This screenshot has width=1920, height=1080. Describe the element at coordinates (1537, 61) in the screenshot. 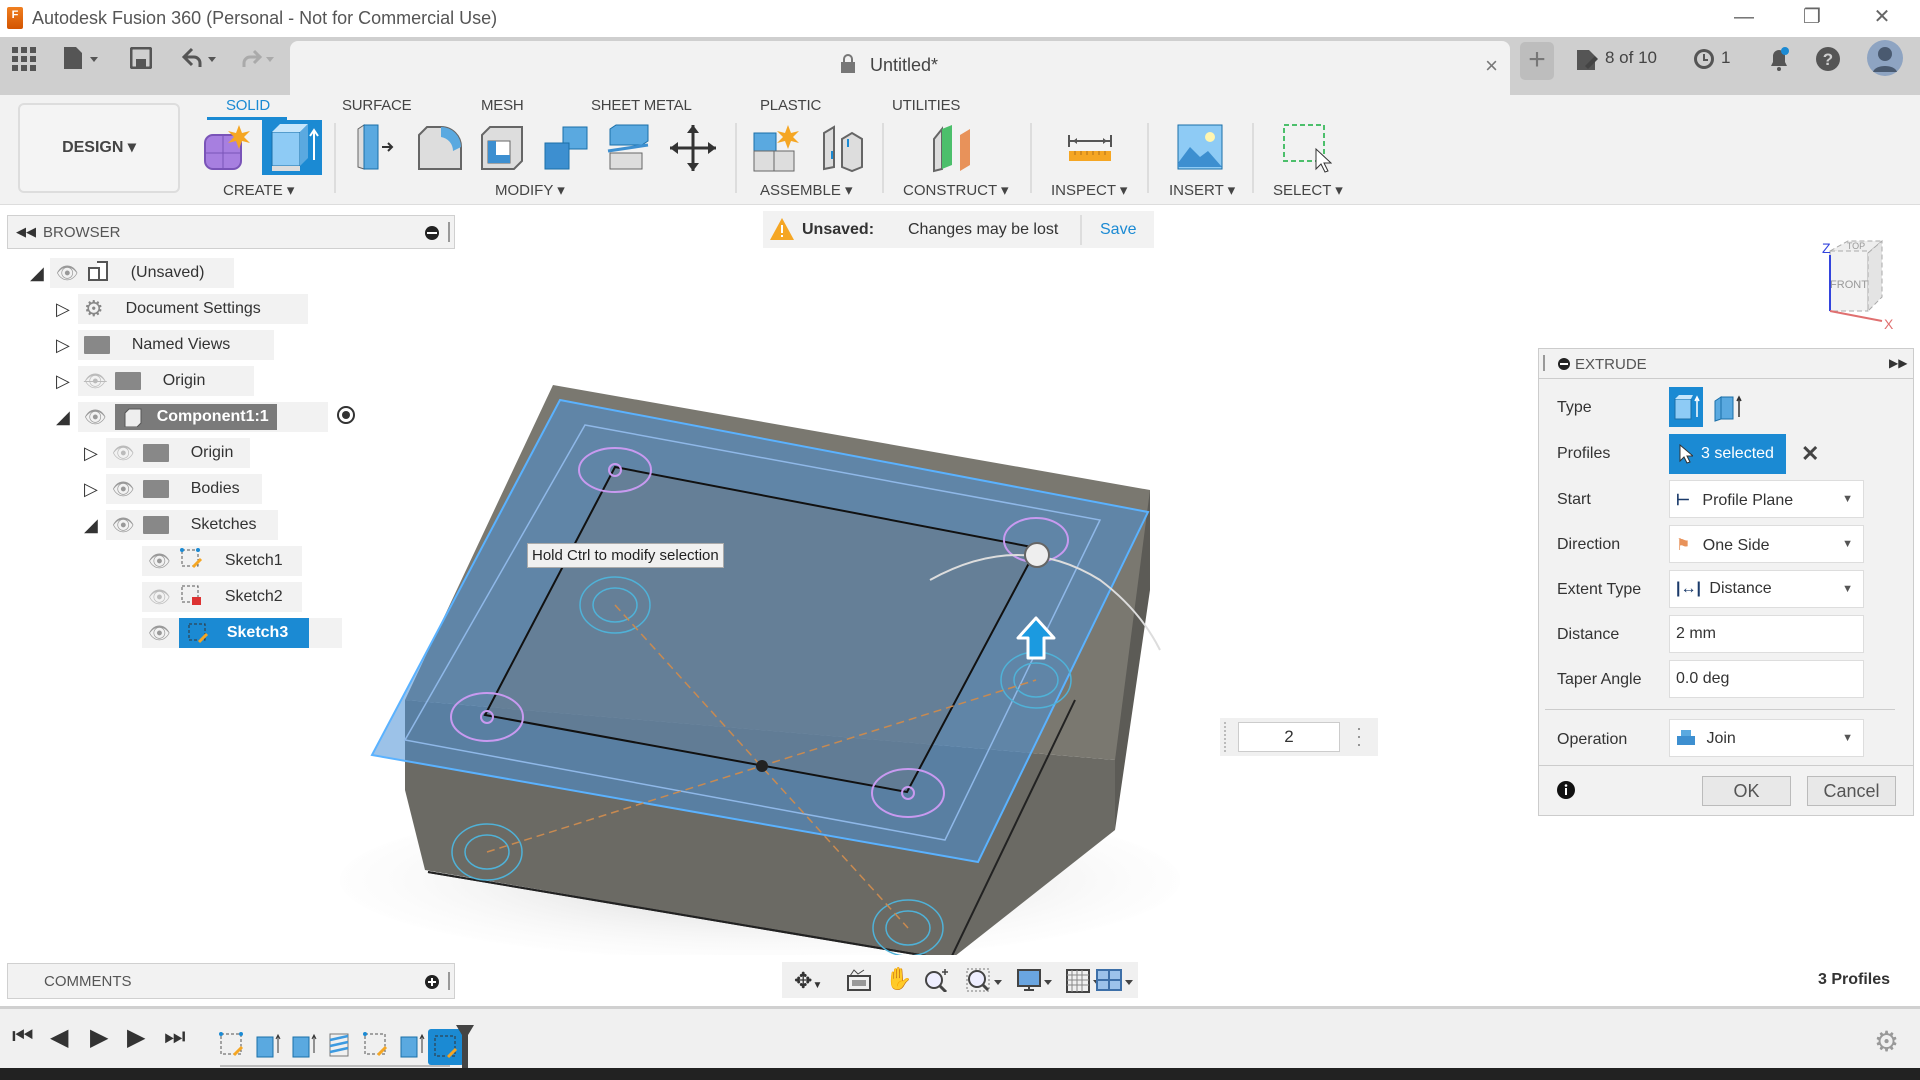

I see `new-tab-button: +` at that location.